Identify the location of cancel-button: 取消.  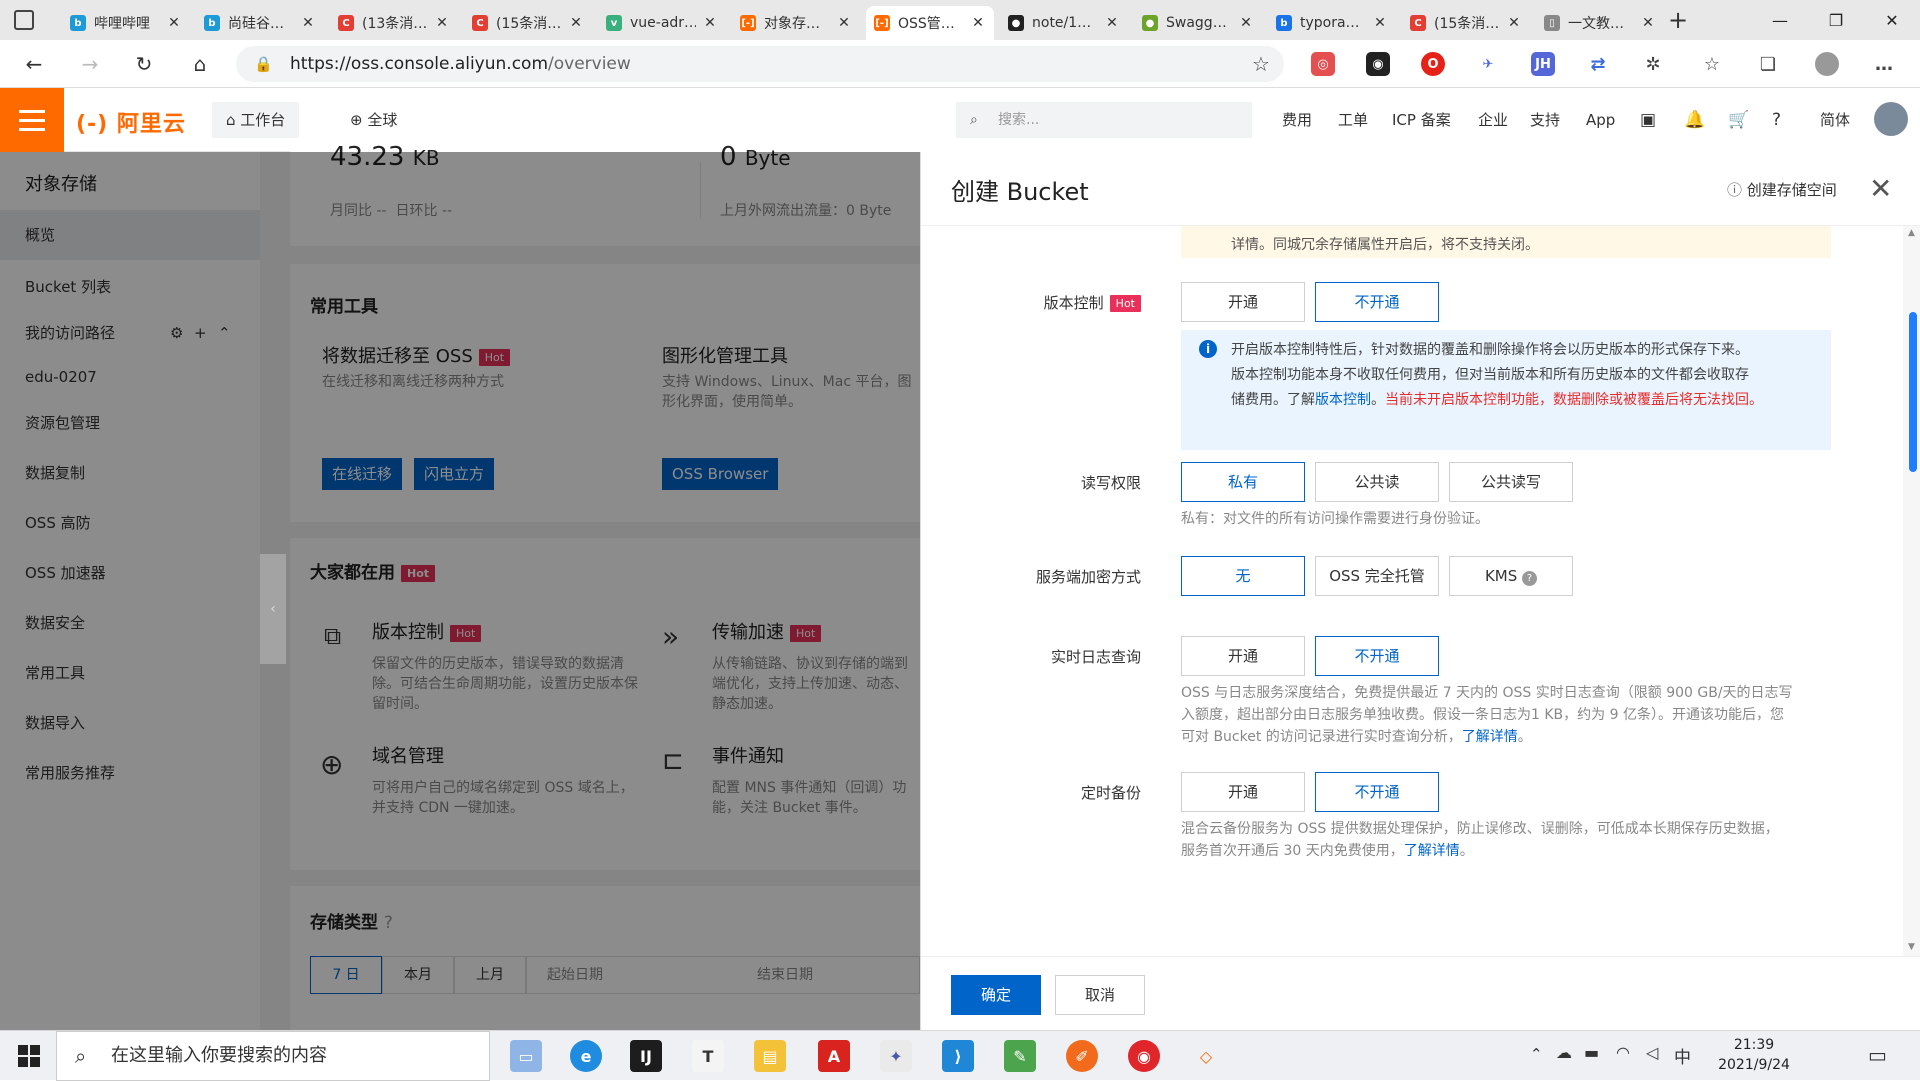
(1100, 995).